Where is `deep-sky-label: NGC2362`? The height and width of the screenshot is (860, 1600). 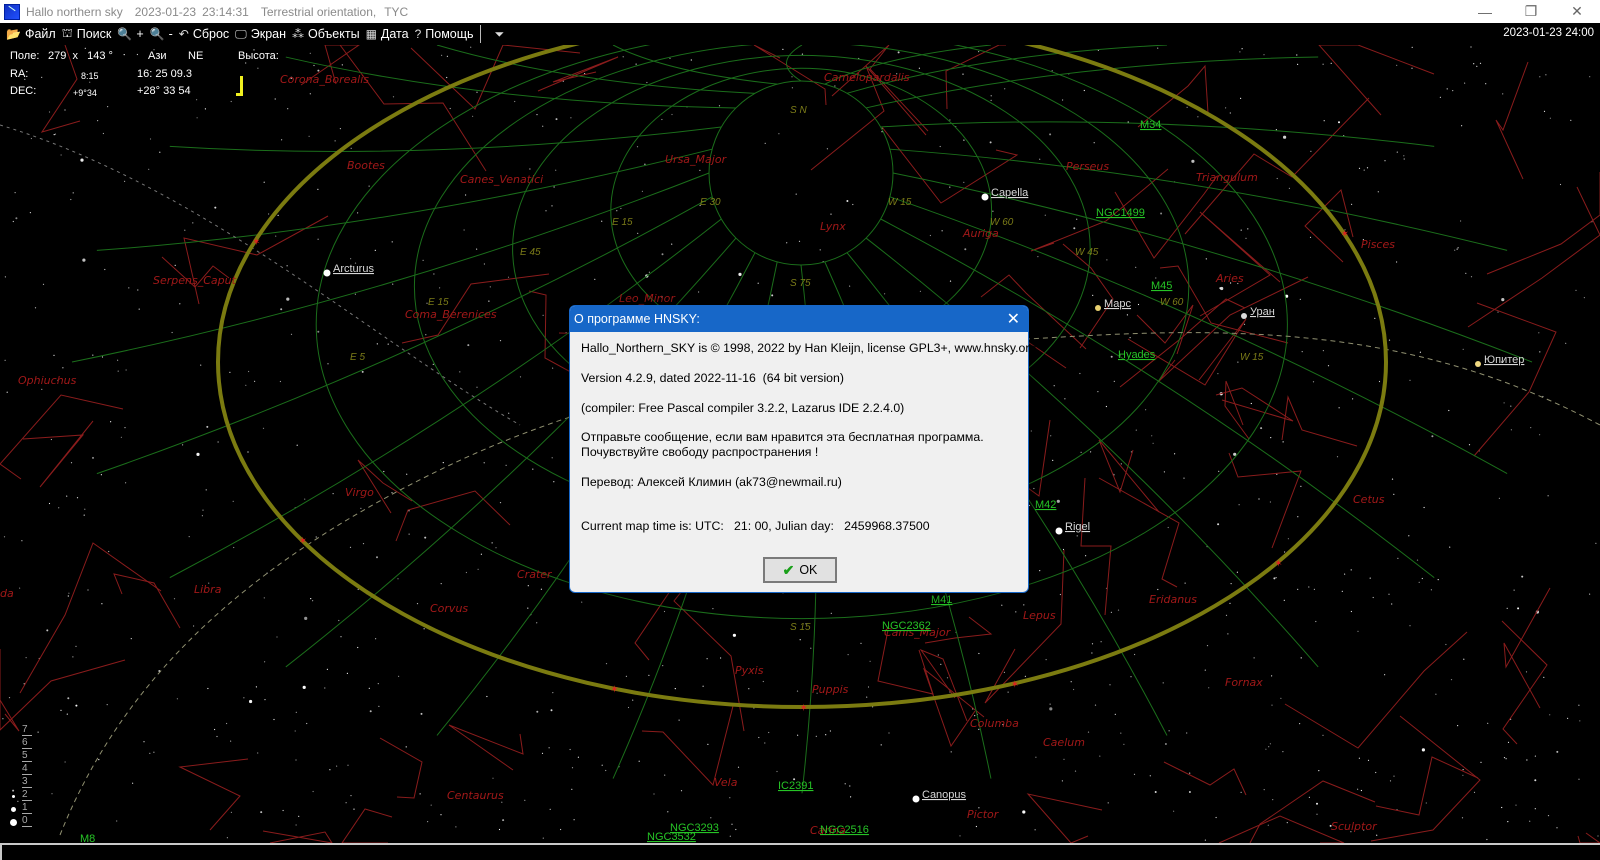 deep-sky-label: NGC2362 is located at coordinates (906, 626).